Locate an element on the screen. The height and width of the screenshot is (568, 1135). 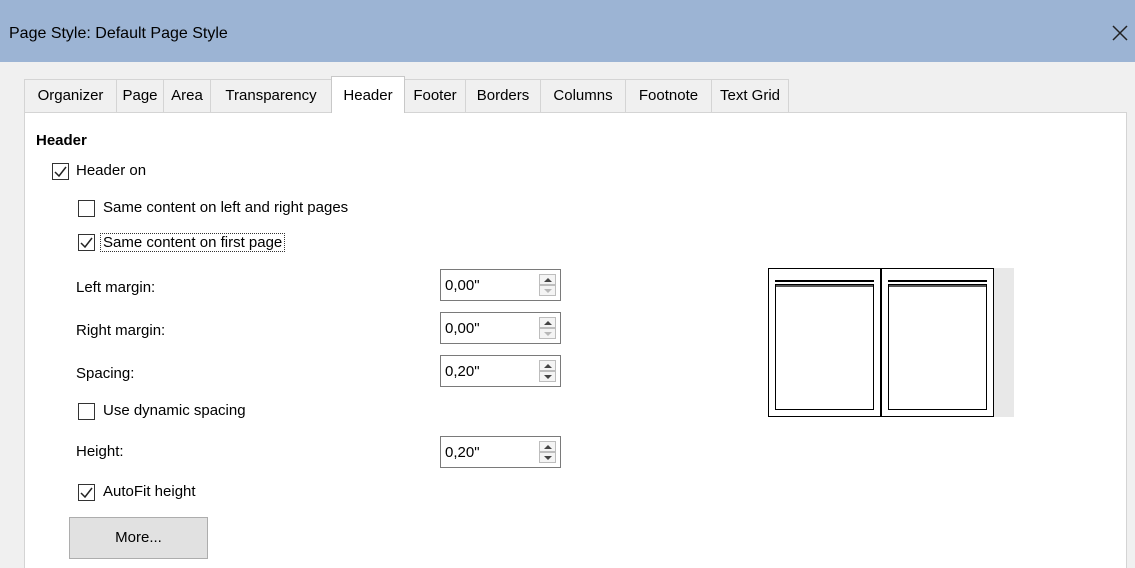
spacing-decrease-button is located at coordinates (547, 376).